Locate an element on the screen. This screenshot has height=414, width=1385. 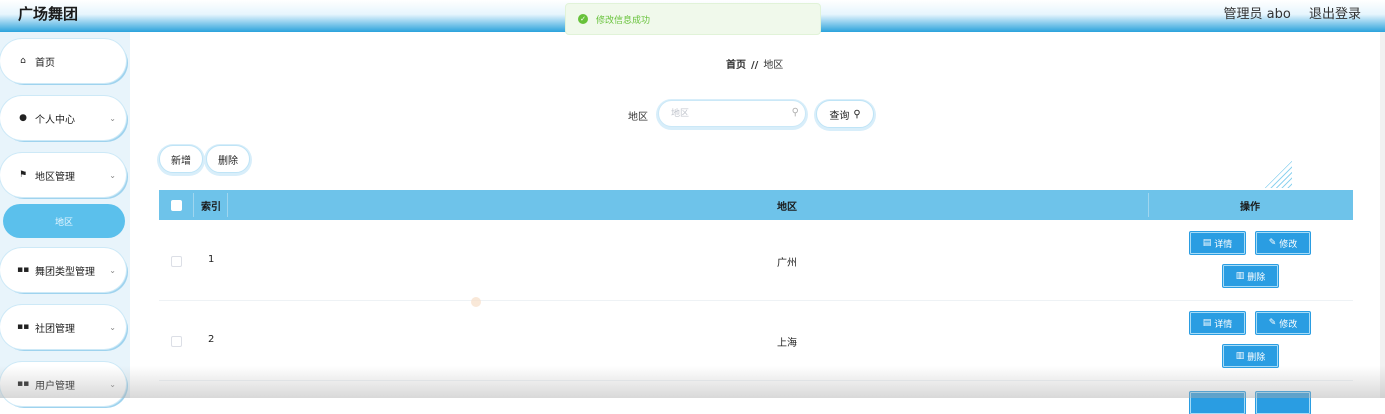
query-button: 查询 ⚲ is located at coordinates (845, 114).